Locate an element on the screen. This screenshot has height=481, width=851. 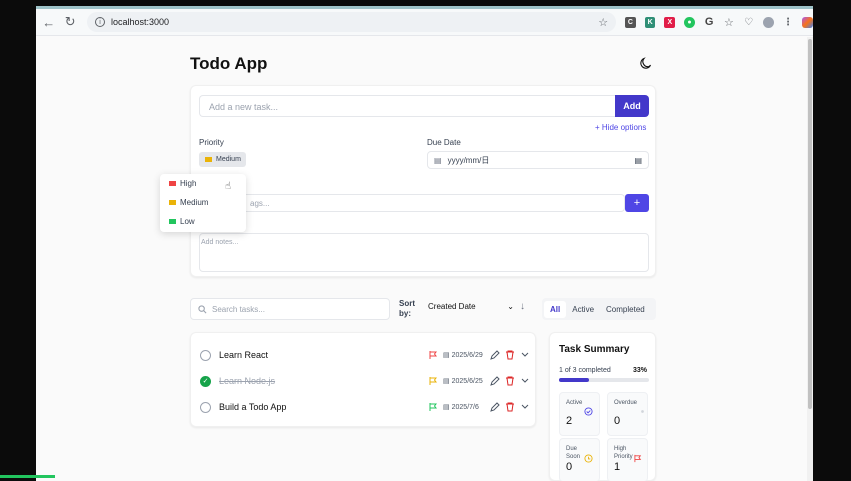
address-bar: i localhost:3000 ☆ is located at coordinates (352, 22).